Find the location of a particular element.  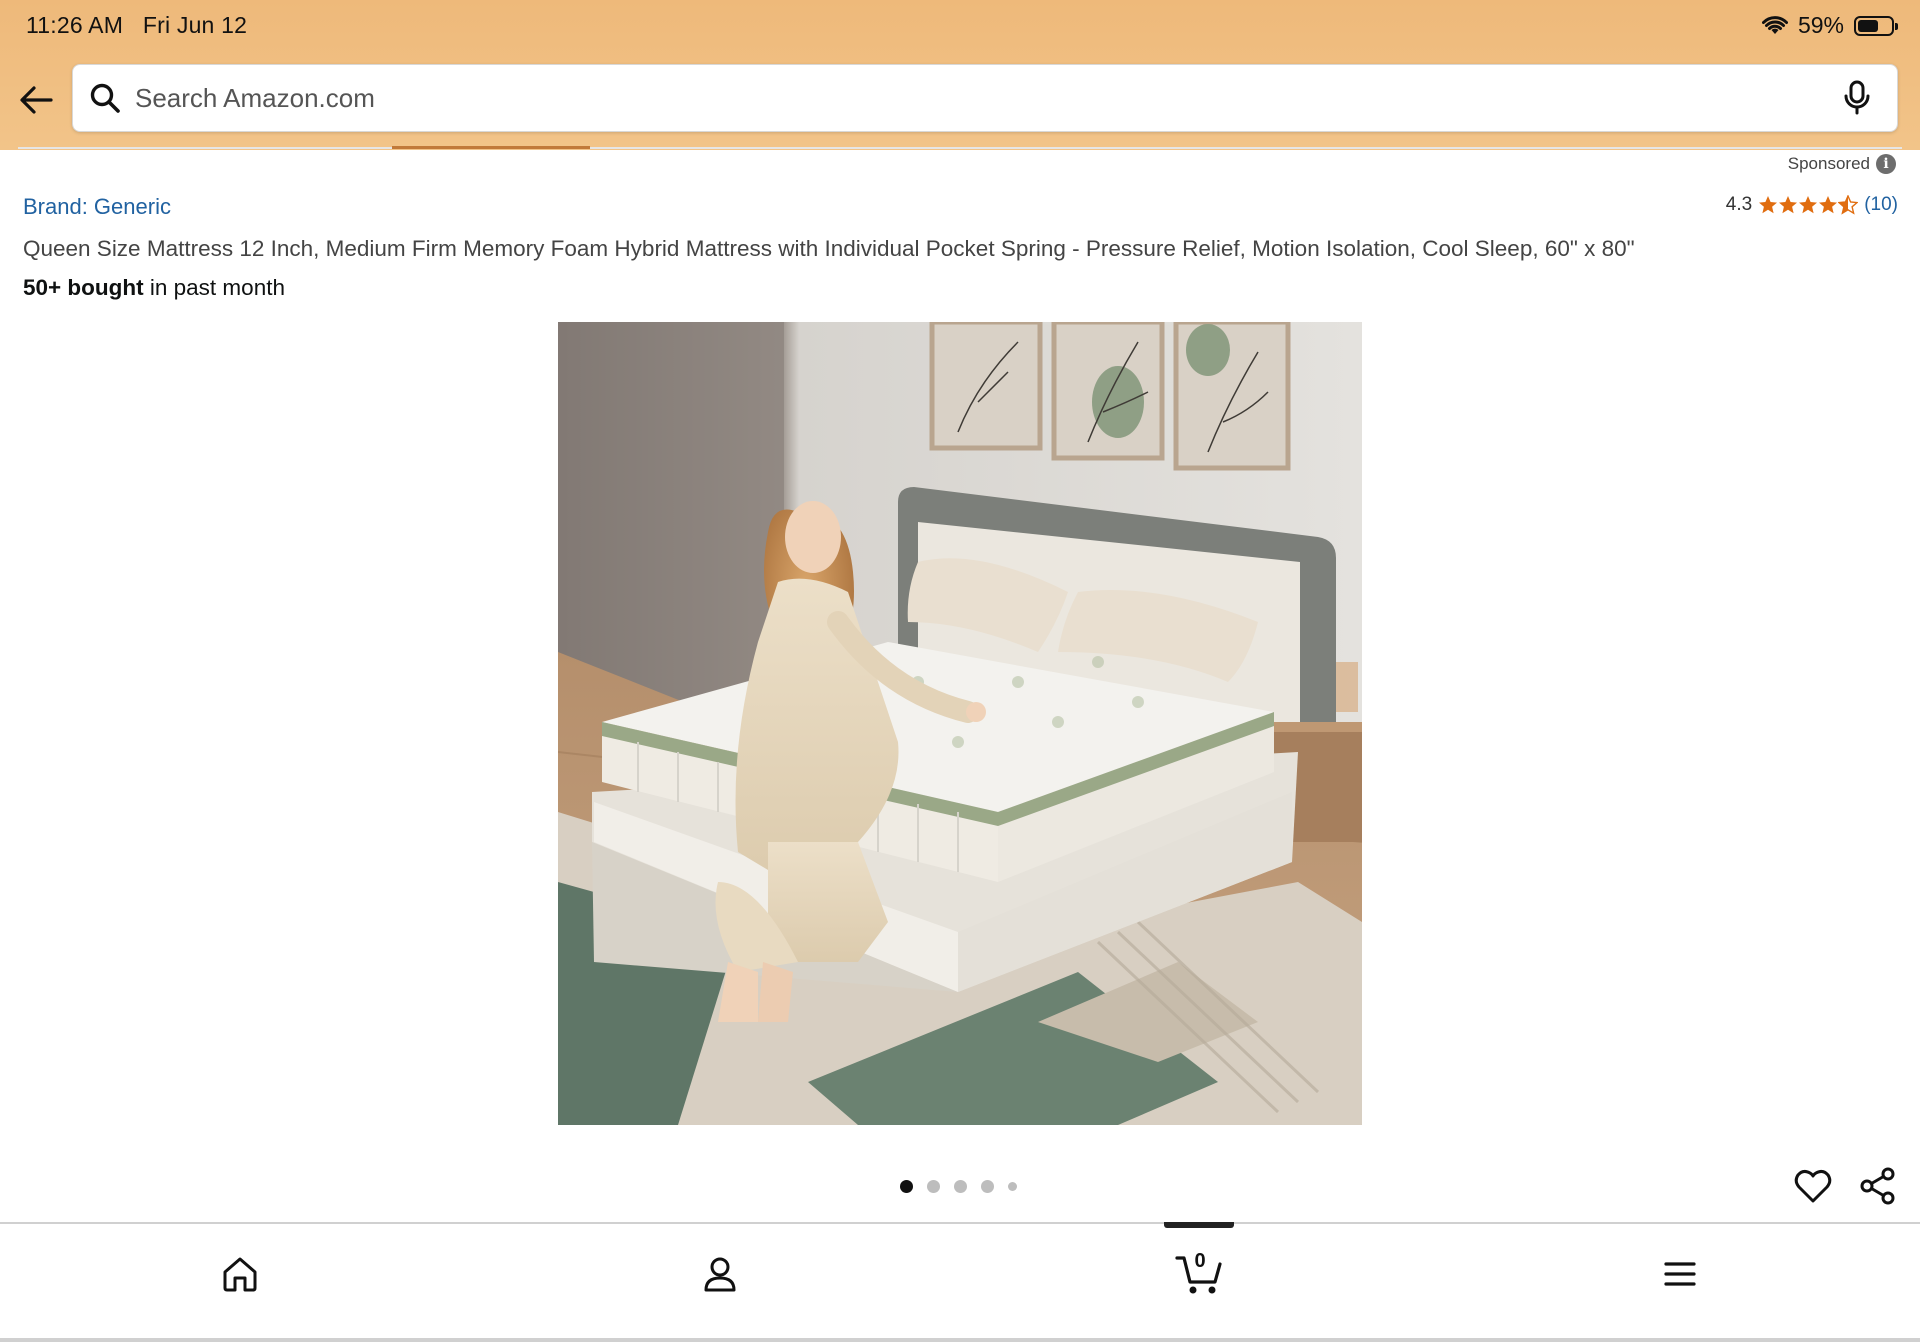

microphone-icon is located at coordinates (1857, 98).